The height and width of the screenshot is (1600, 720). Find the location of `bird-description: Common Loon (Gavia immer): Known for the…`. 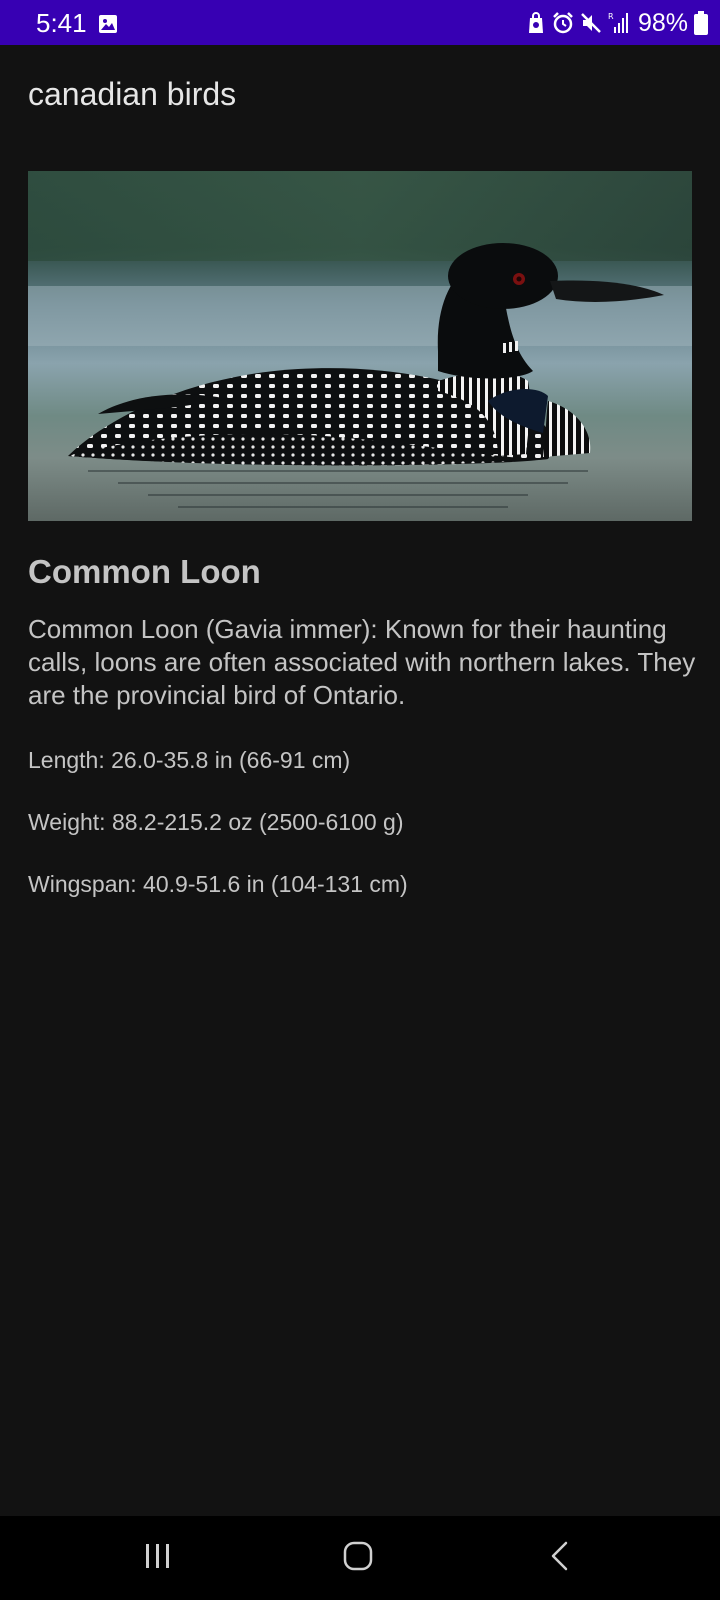

bird-description: Common Loon (Gavia immer): Known for the… is located at coordinates (362, 662).